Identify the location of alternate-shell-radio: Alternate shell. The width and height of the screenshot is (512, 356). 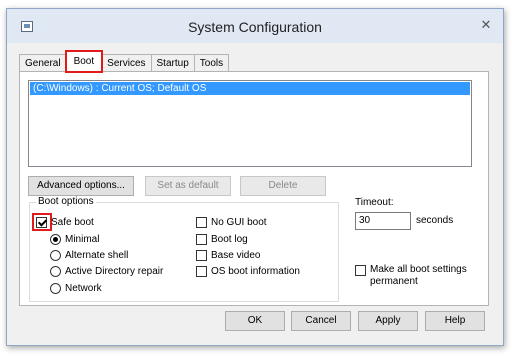
(89, 255).